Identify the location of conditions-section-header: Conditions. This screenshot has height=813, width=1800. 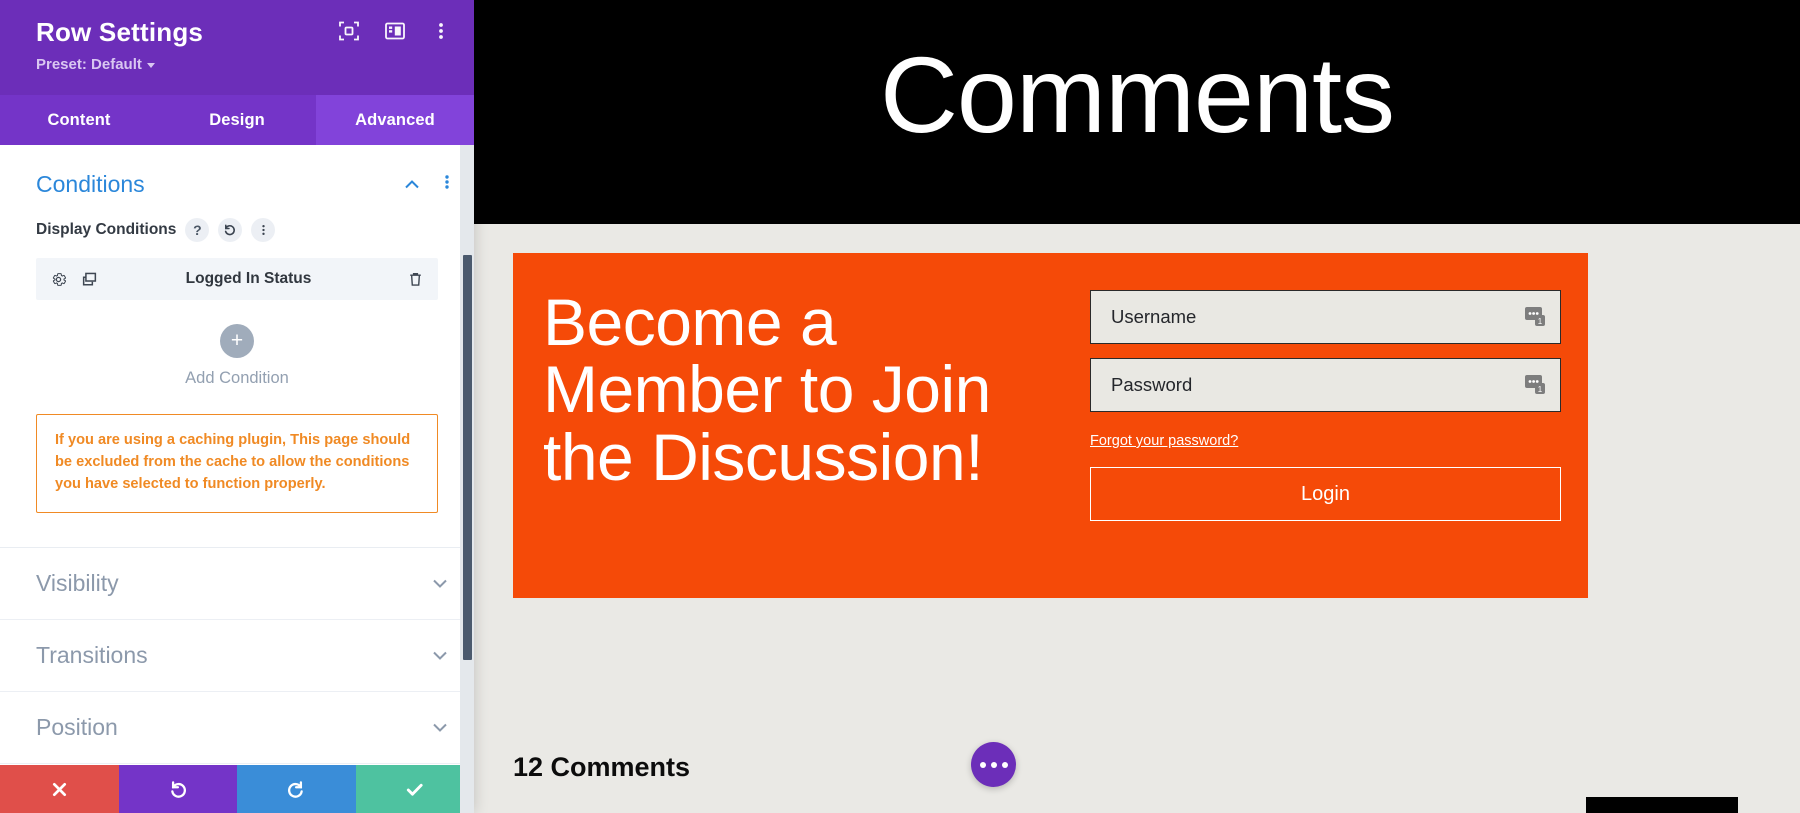
(237, 180).